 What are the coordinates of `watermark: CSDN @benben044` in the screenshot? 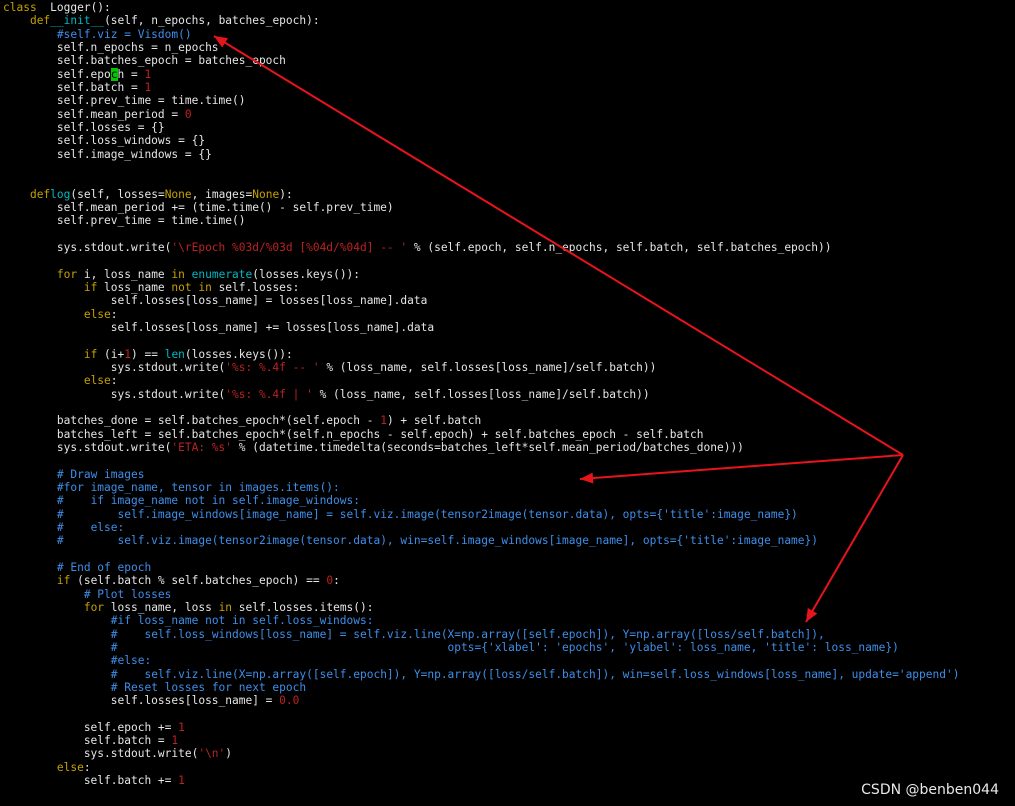 It's located at (930, 790).